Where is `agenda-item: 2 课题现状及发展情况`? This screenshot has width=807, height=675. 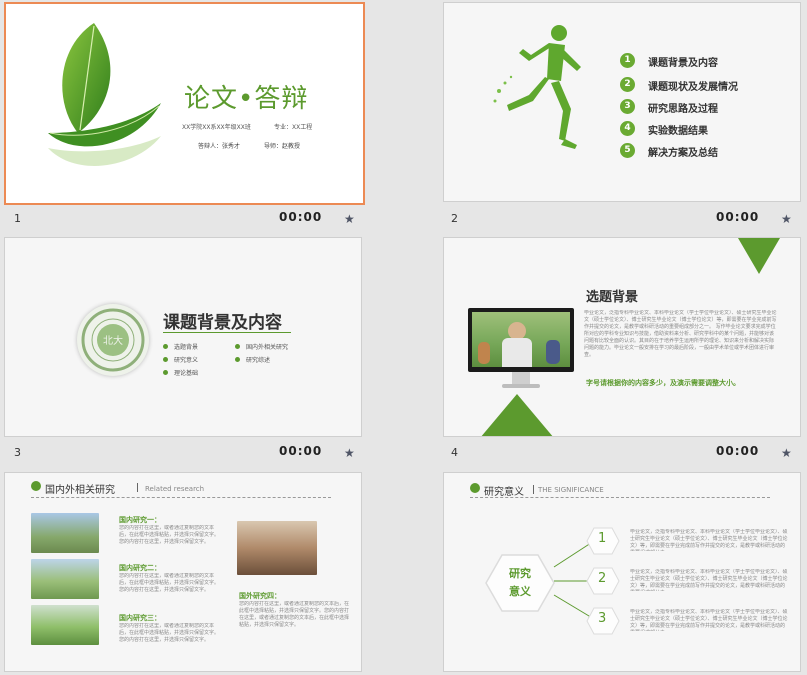 agenda-item: 2 课题现状及发展情况 is located at coordinates (700, 85).